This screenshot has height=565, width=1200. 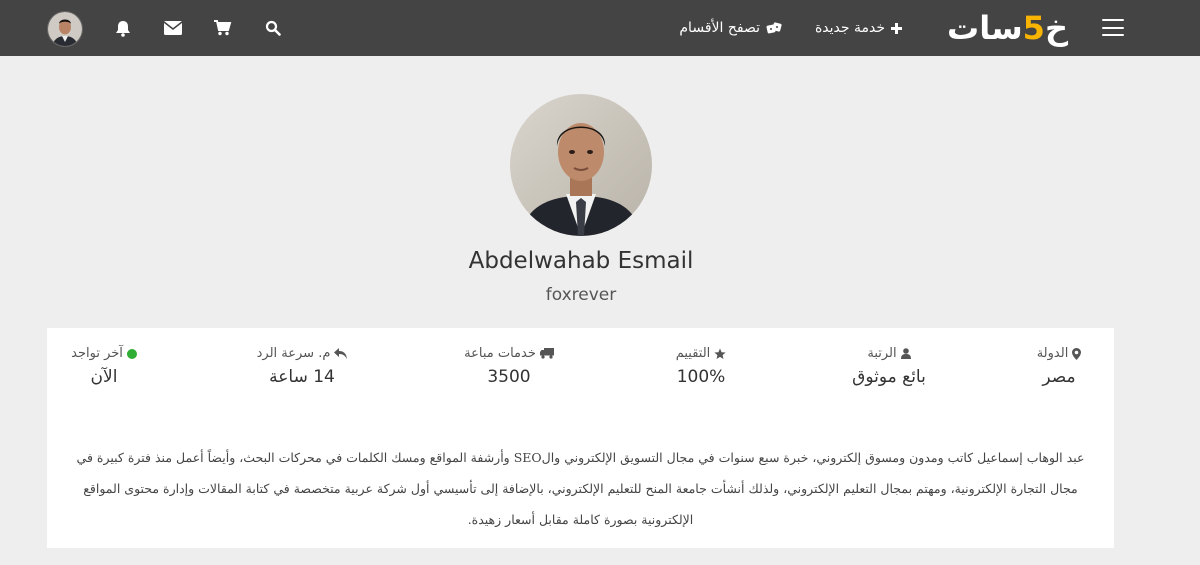 What do you see at coordinates (581, 295) in the screenshot?
I see `profile-username: foxrever` at bounding box center [581, 295].